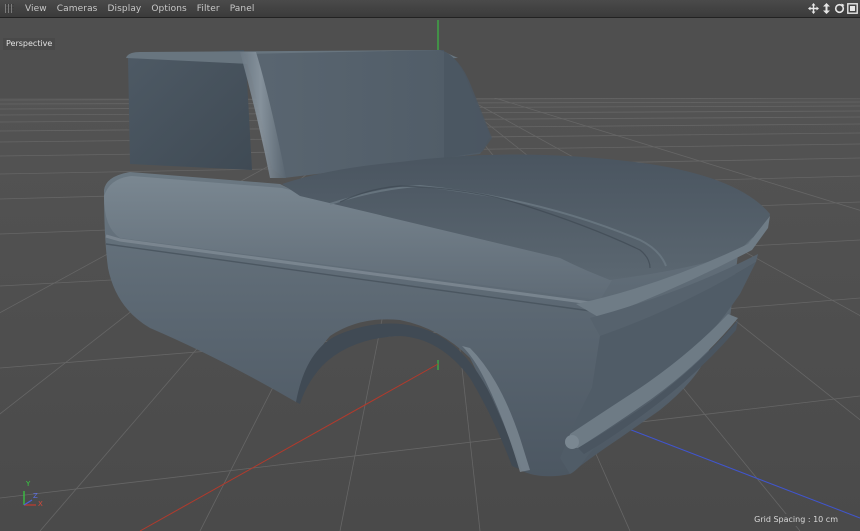 Image resolution: width=860 pixels, height=531 pixels. What do you see at coordinates (813, 8) in the screenshot?
I see `move-view-icon` at bounding box center [813, 8].